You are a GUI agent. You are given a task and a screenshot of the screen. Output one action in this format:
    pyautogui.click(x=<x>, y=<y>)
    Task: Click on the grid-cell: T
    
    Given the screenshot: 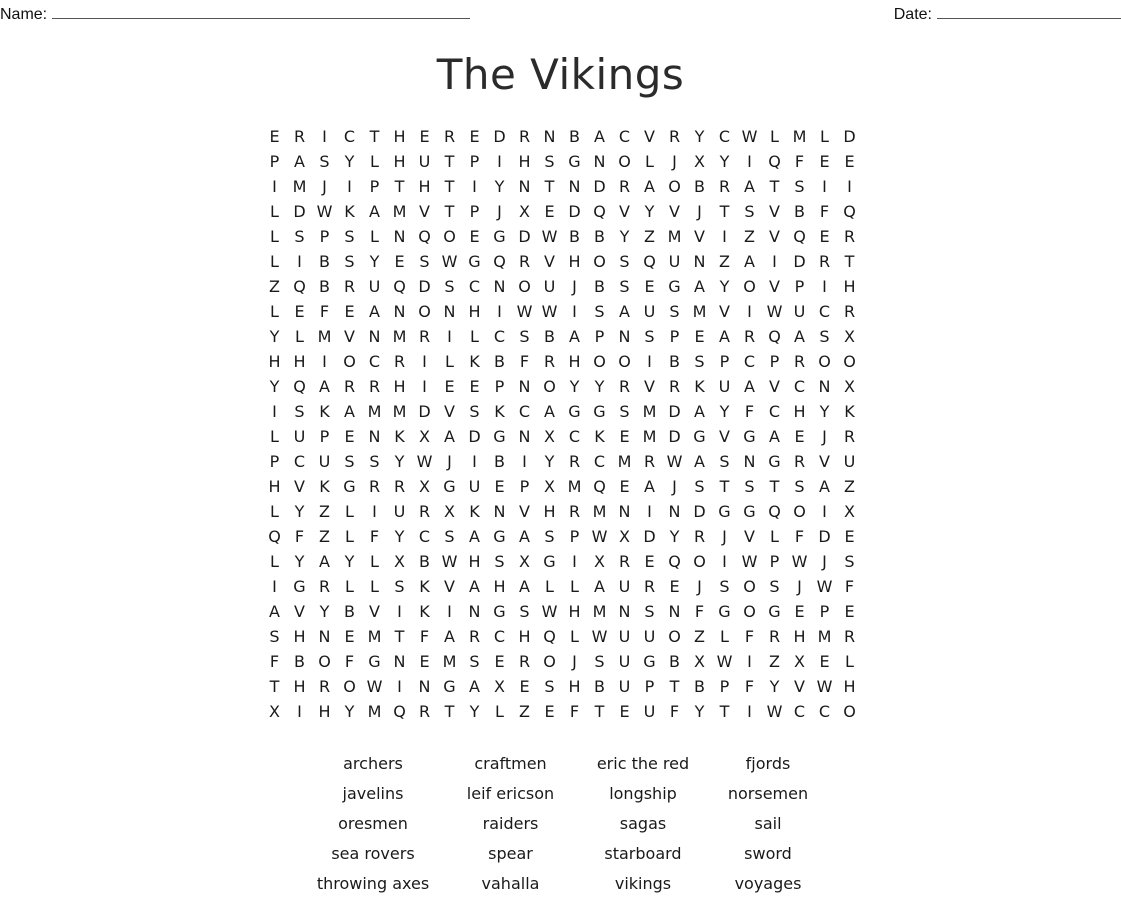 What is the action you would take?
    pyautogui.click(x=774, y=189)
    